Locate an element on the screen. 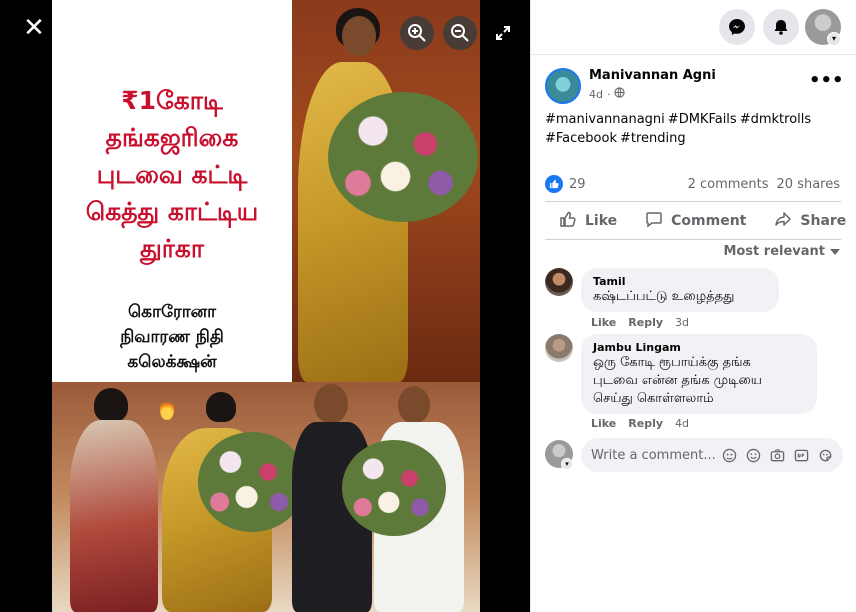 The height and width of the screenshot is (612, 856). emoji-icon is located at coordinates (753, 455).